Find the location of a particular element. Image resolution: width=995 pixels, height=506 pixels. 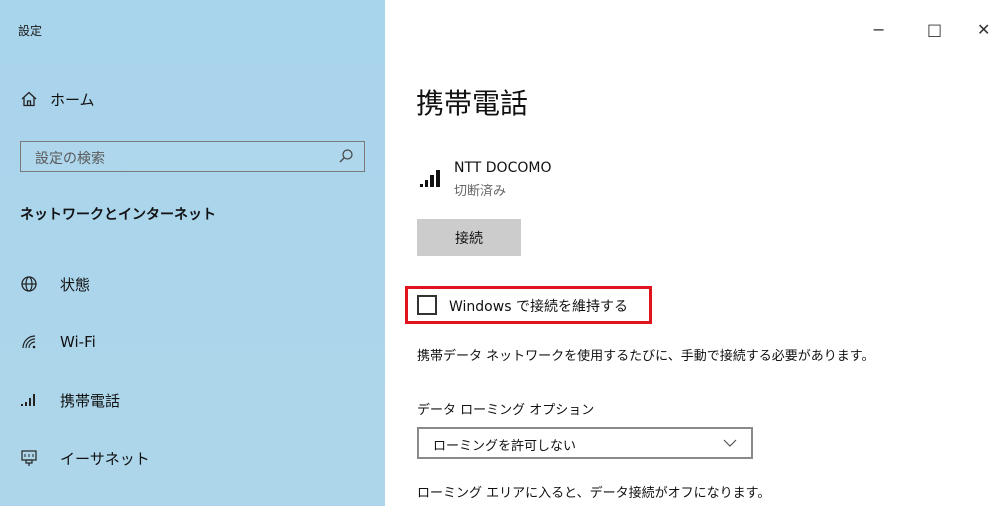

network-status: 切断済み is located at coordinates (480, 191).